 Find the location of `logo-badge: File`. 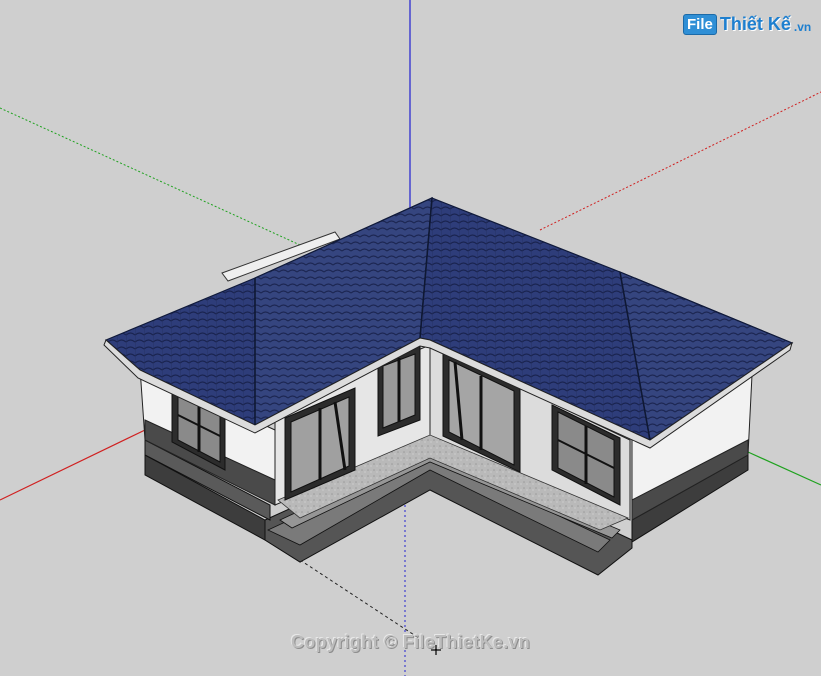

logo-badge: File is located at coordinates (700, 24).